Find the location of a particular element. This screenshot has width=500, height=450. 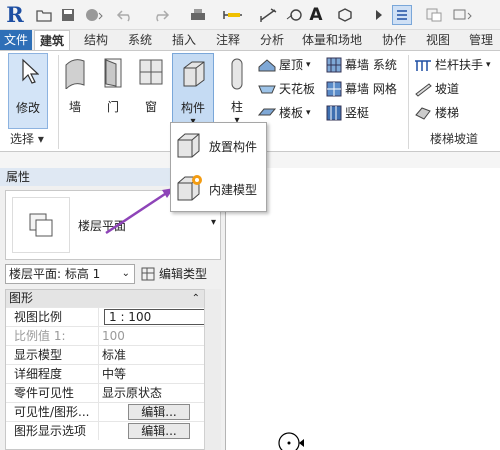

annotation-arrow is located at coordinates (139, 211).